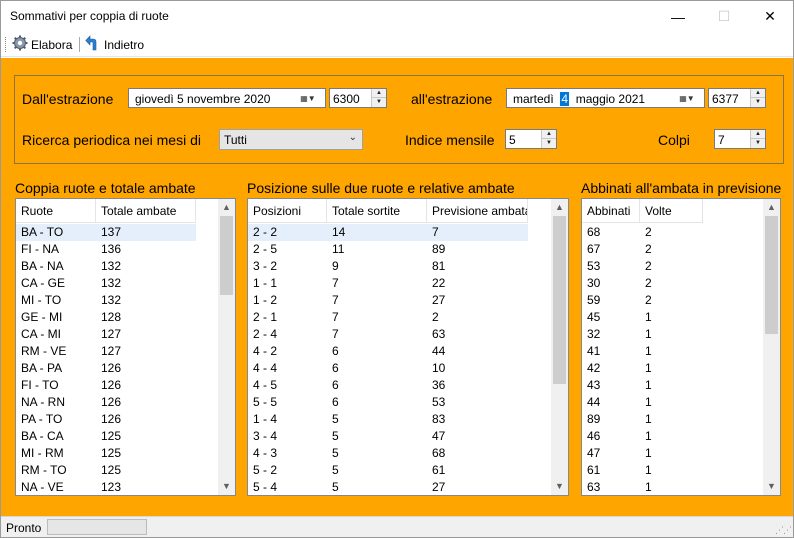 The image size is (794, 538). I want to click on to-date-picker: martedì 4 maggio 2021 ▦▼, so click(605, 98).